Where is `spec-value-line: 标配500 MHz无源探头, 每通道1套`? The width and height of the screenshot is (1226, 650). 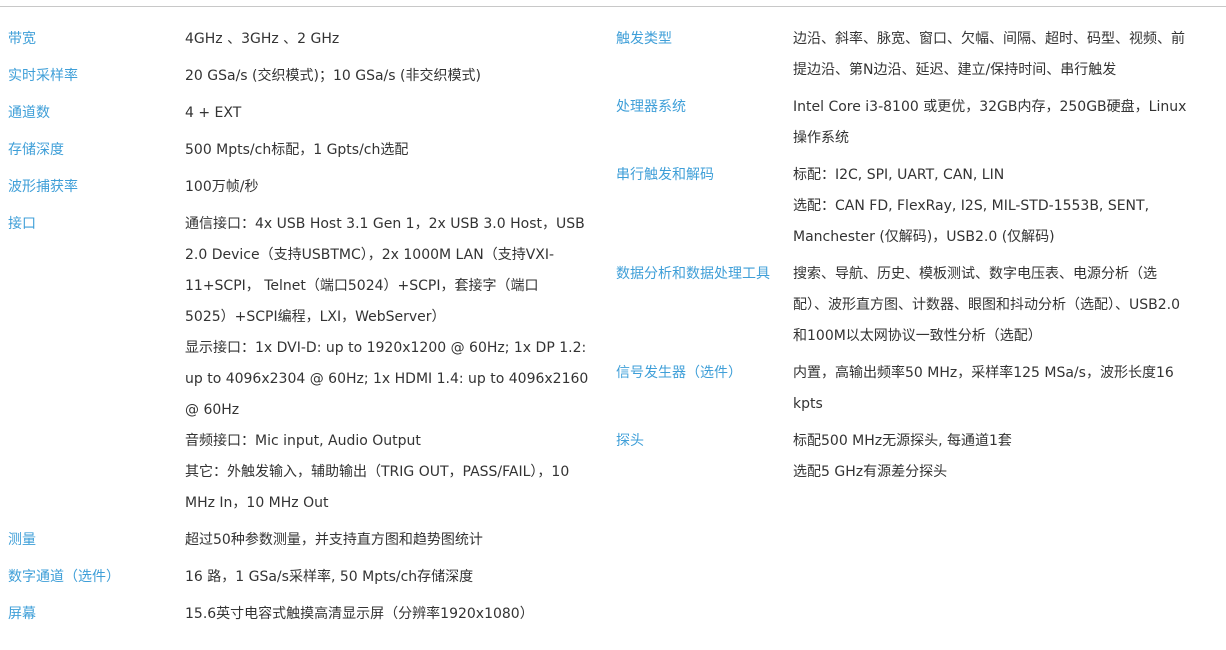
spec-value-line: 标配500 MHz无源探头, 每通道1套 is located at coordinates (902, 441).